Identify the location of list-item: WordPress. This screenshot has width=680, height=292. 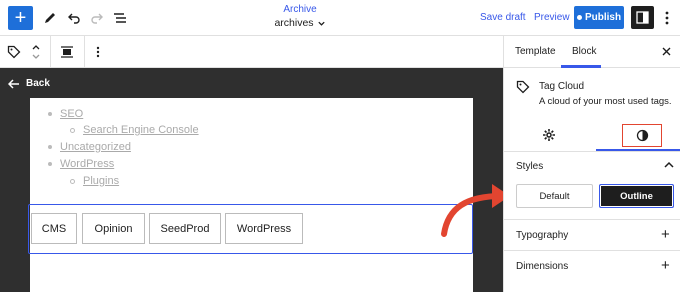
(81, 164).